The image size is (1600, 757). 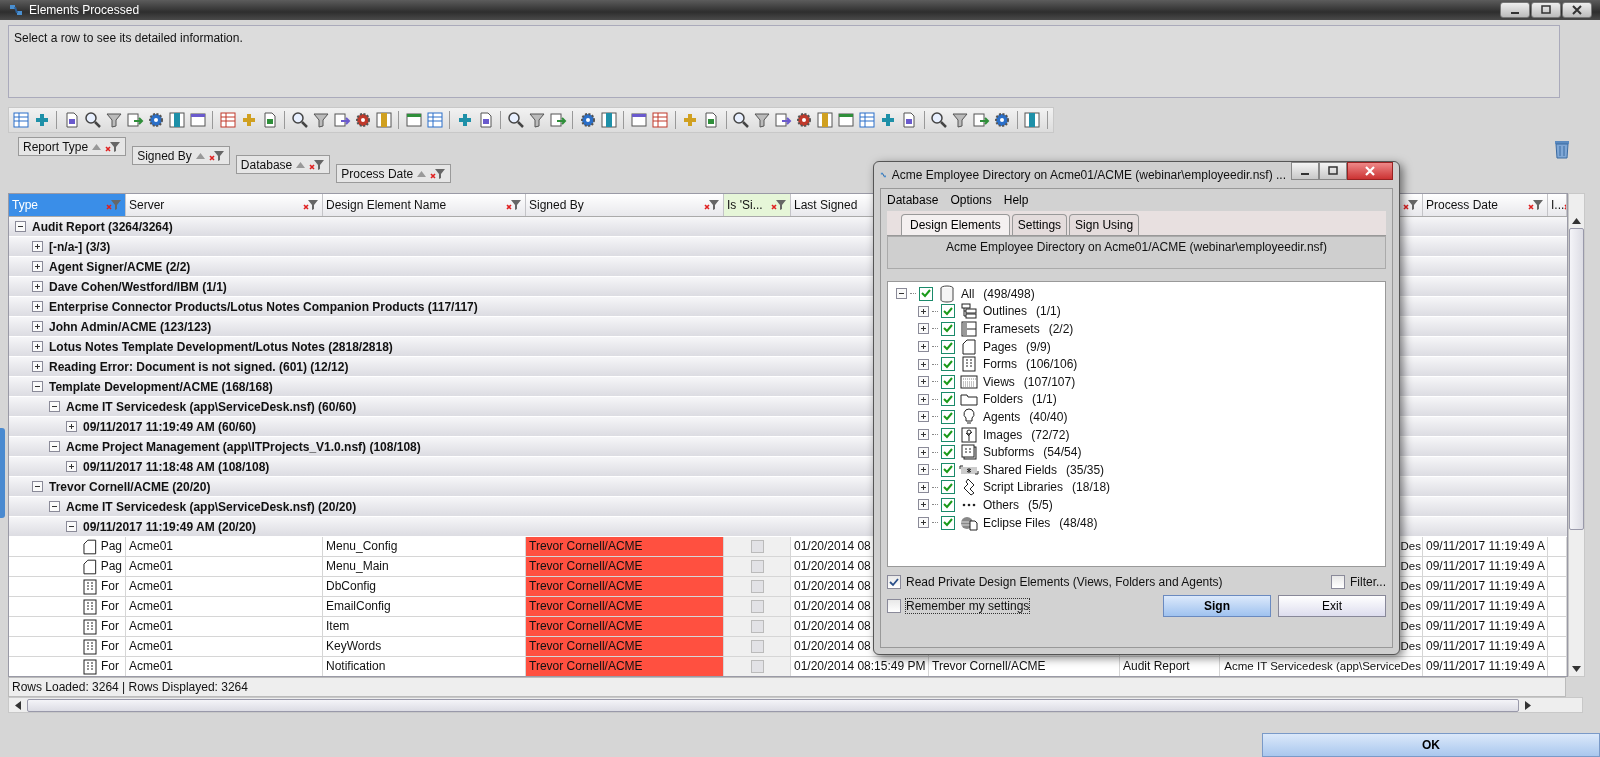 I want to click on table-cell: 01/20/2014 08:15:49 PM, so click(x=860, y=666).